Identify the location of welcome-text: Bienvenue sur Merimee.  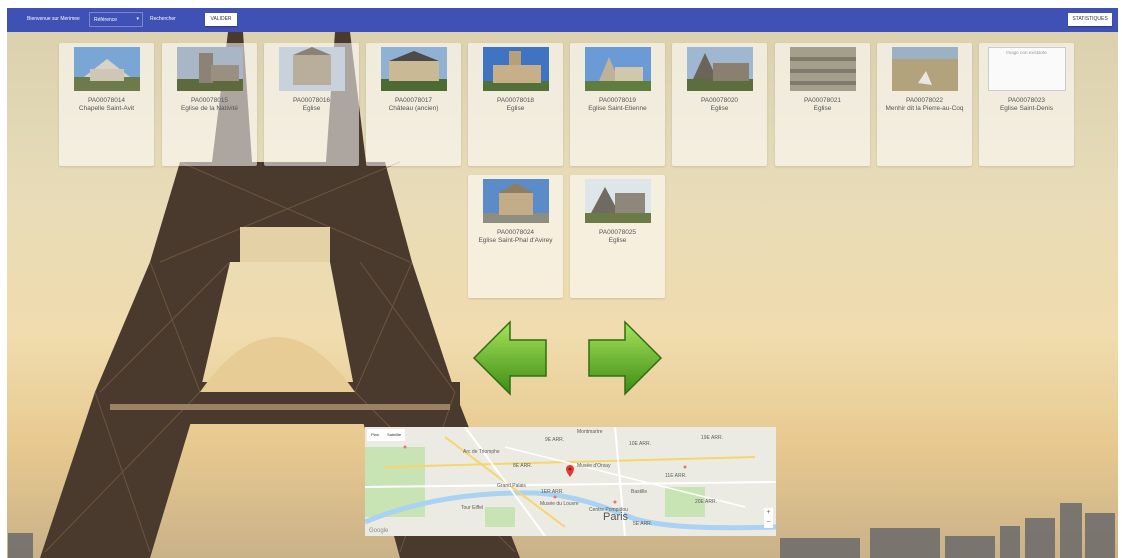
(53, 19).